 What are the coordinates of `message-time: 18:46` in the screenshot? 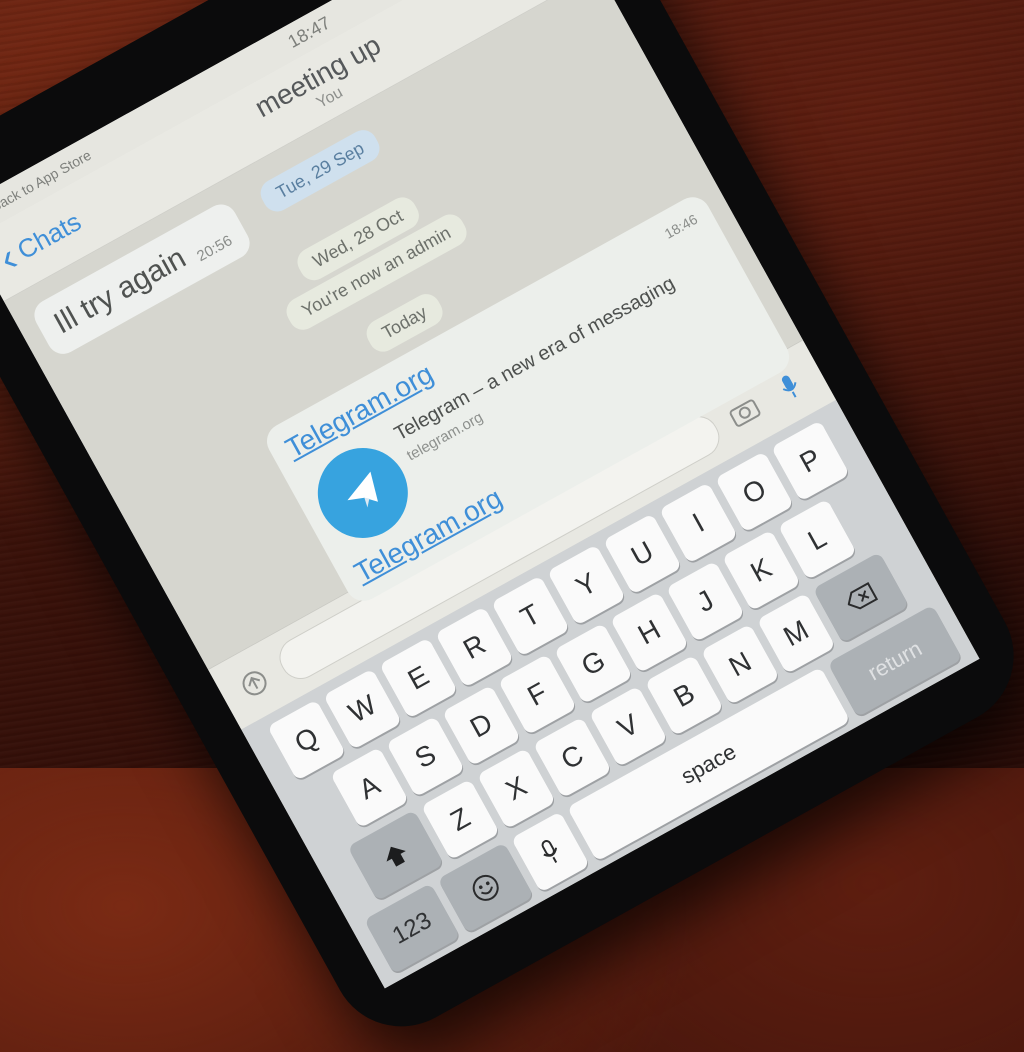 It's located at (681, 226).